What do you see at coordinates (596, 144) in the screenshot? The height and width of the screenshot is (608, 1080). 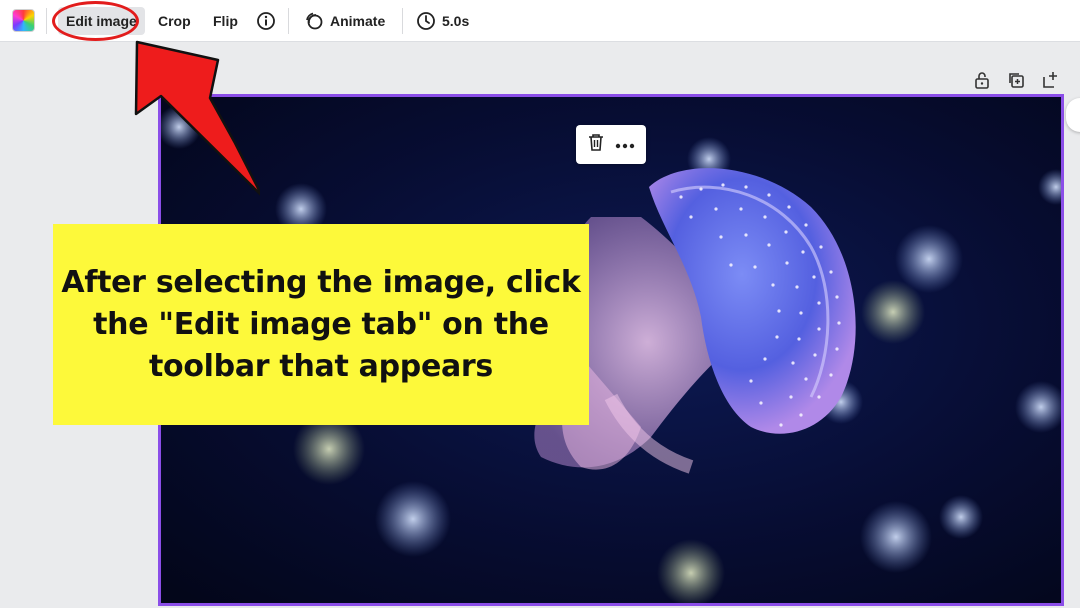 I see `trash-icon` at bounding box center [596, 144].